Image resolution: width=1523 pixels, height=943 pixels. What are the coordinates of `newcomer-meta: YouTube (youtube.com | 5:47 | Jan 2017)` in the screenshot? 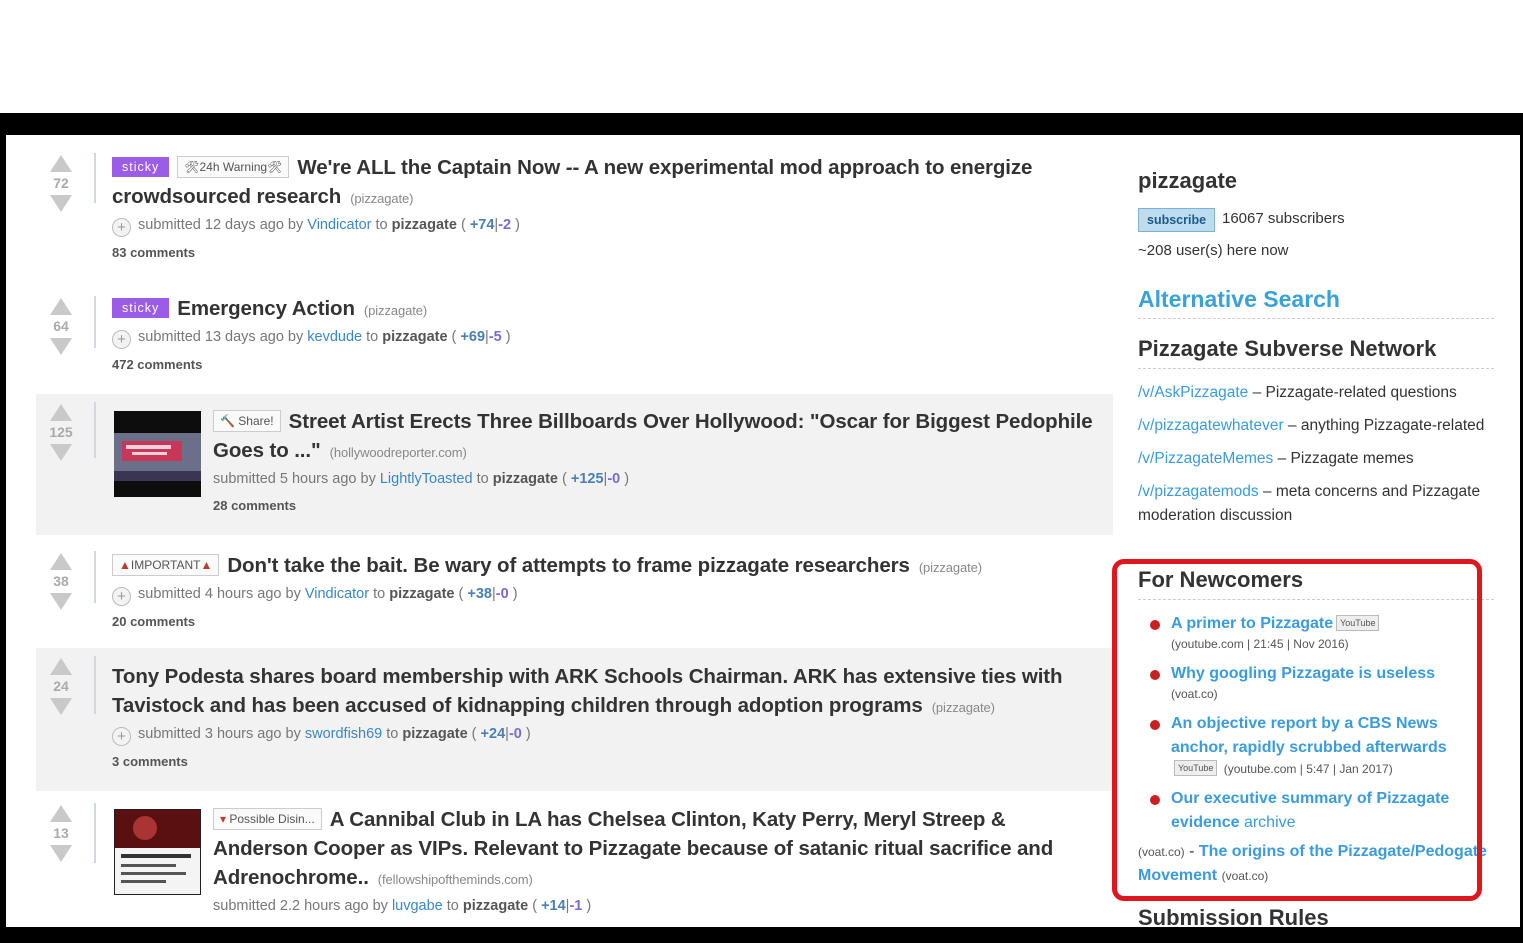 It's located at (1325, 768).